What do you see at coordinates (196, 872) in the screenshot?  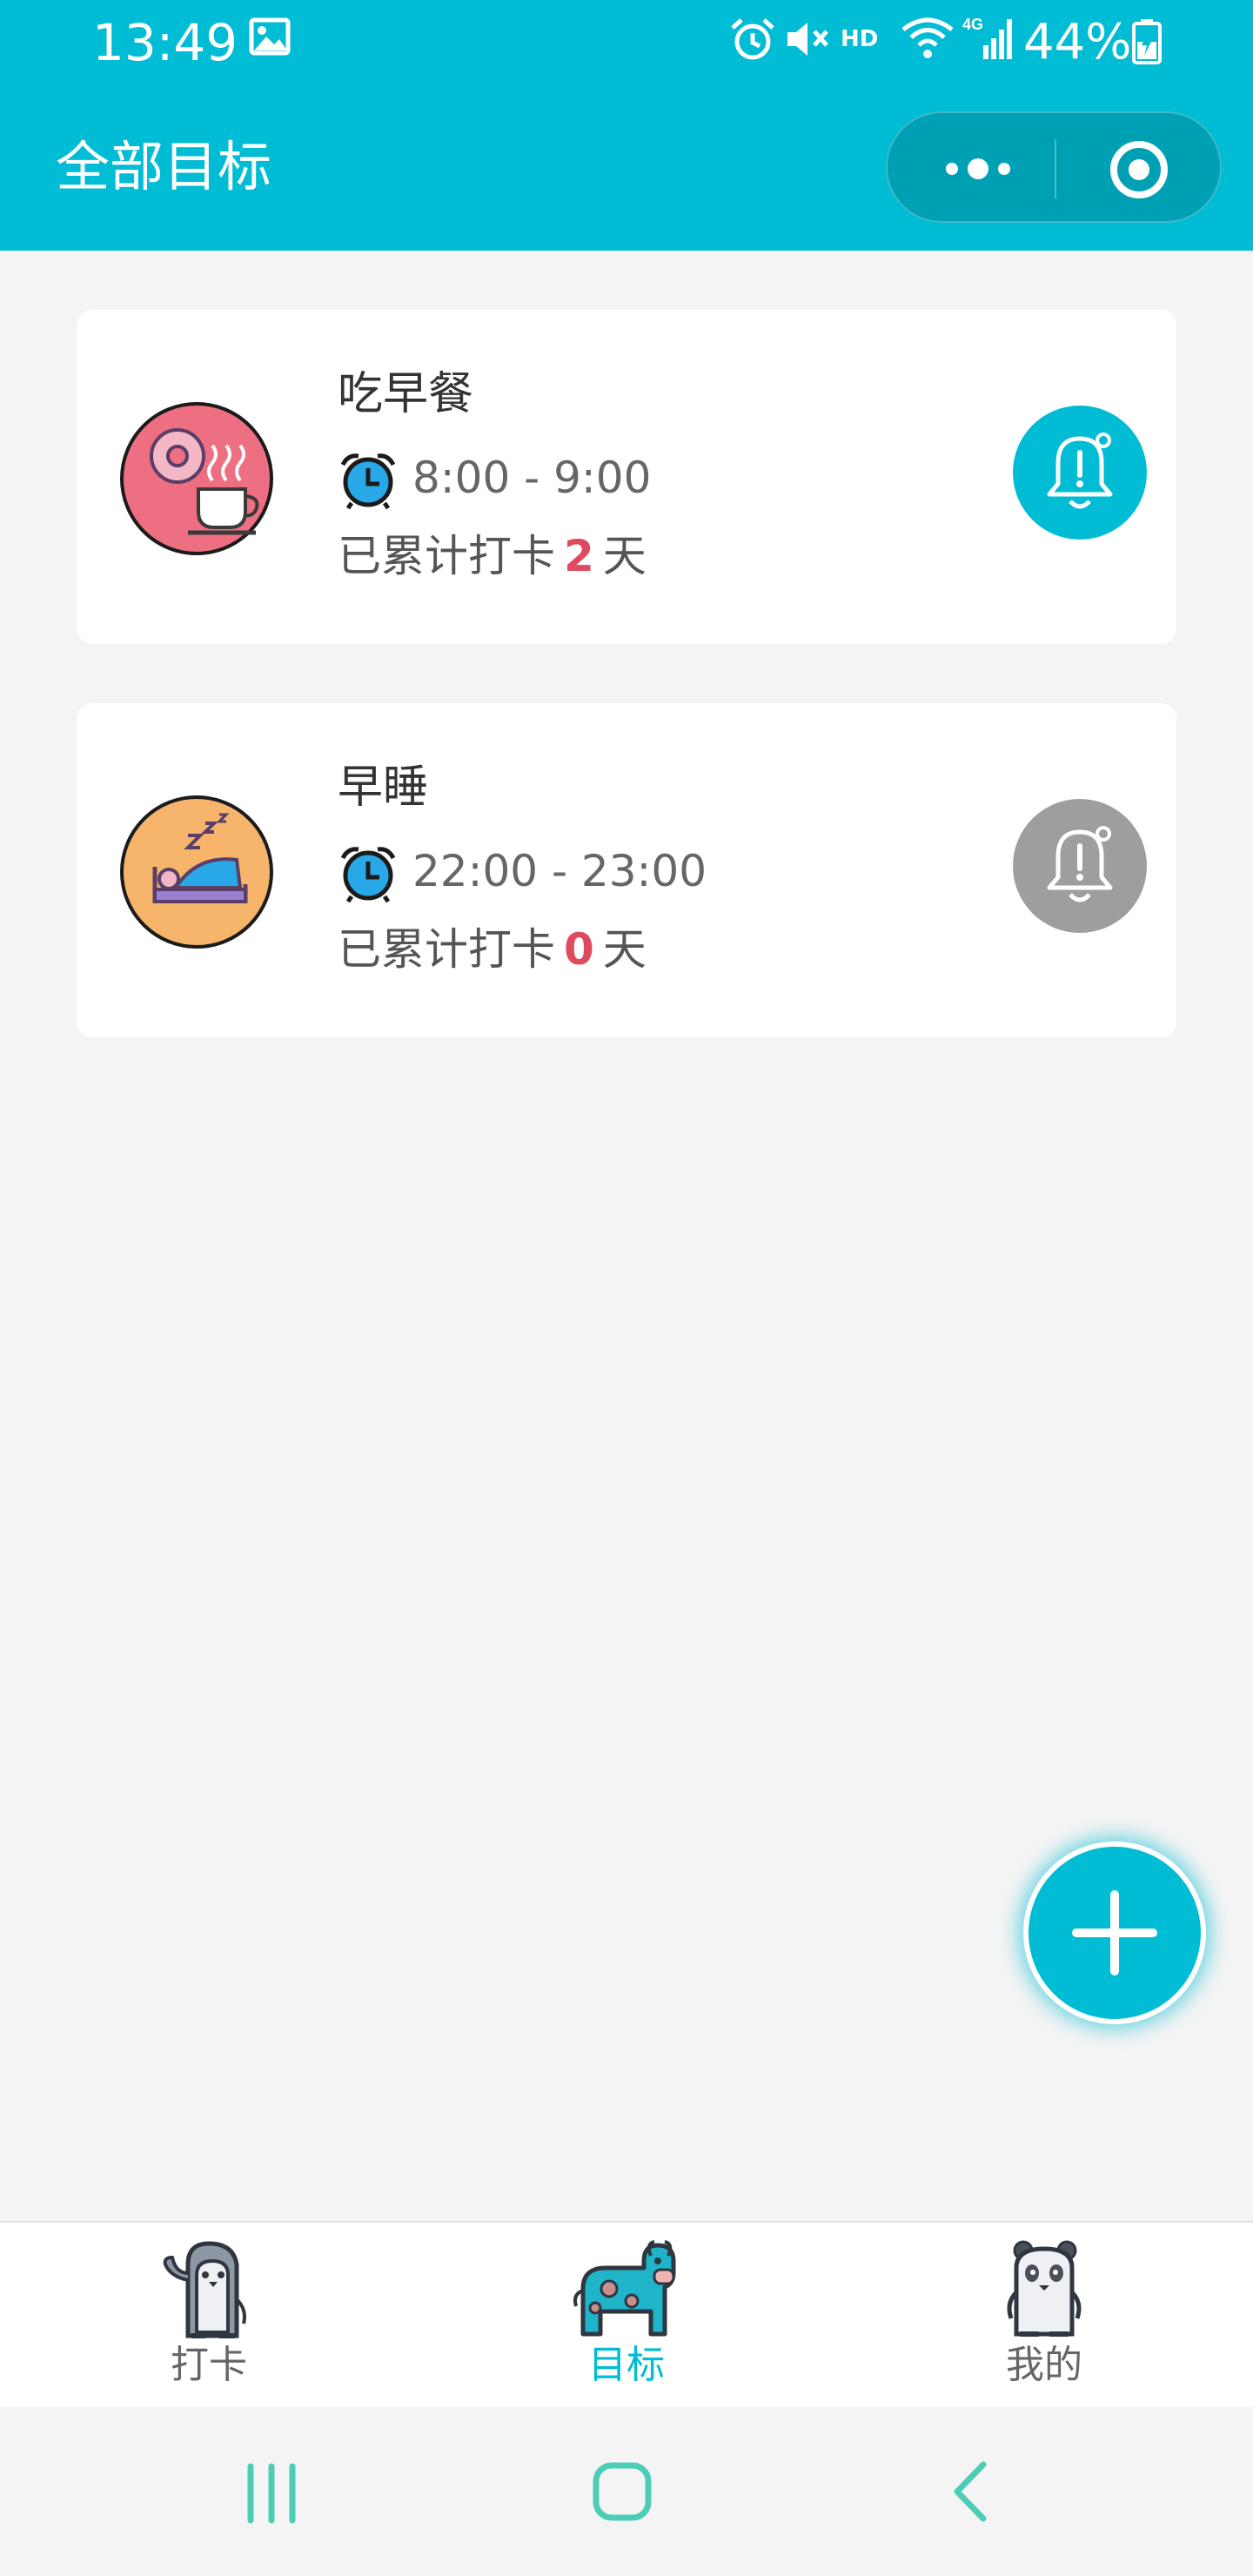 I see `sleep-icon` at bounding box center [196, 872].